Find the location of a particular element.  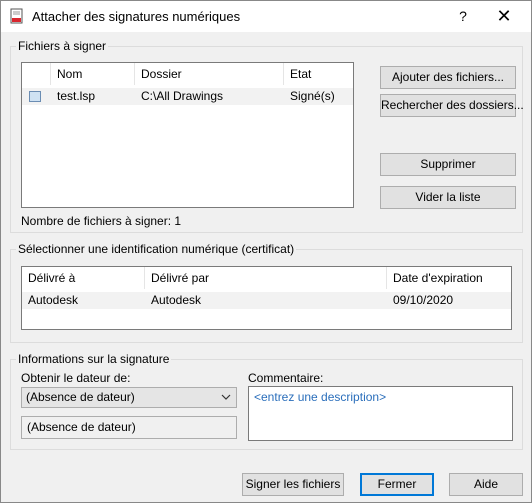

timestamp-label: Obtenir le dateur de: is located at coordinates (76, 378).